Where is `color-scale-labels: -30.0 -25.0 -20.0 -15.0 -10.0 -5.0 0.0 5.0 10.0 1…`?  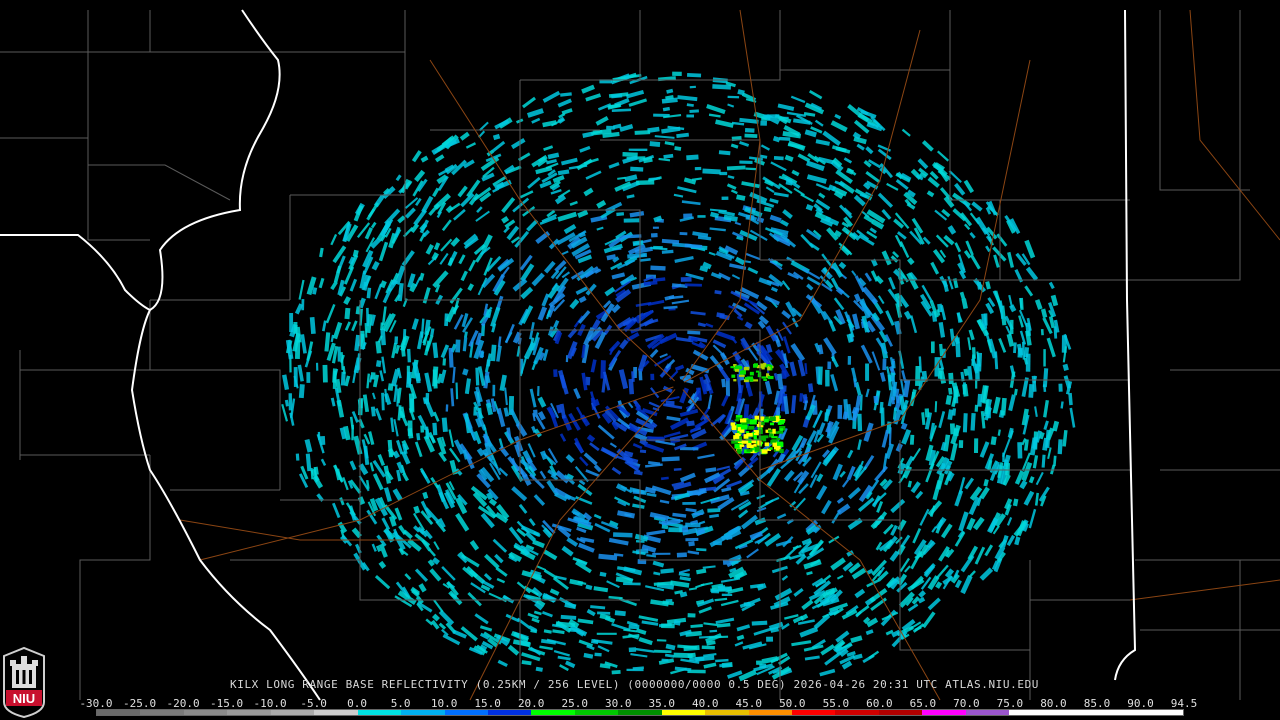 color-scale-labels: -30.0 -25.0 -20.0 -15.0 -10.0 -5.0 0.0 5.0 10.0 1… is located at coordinates (639, 703).